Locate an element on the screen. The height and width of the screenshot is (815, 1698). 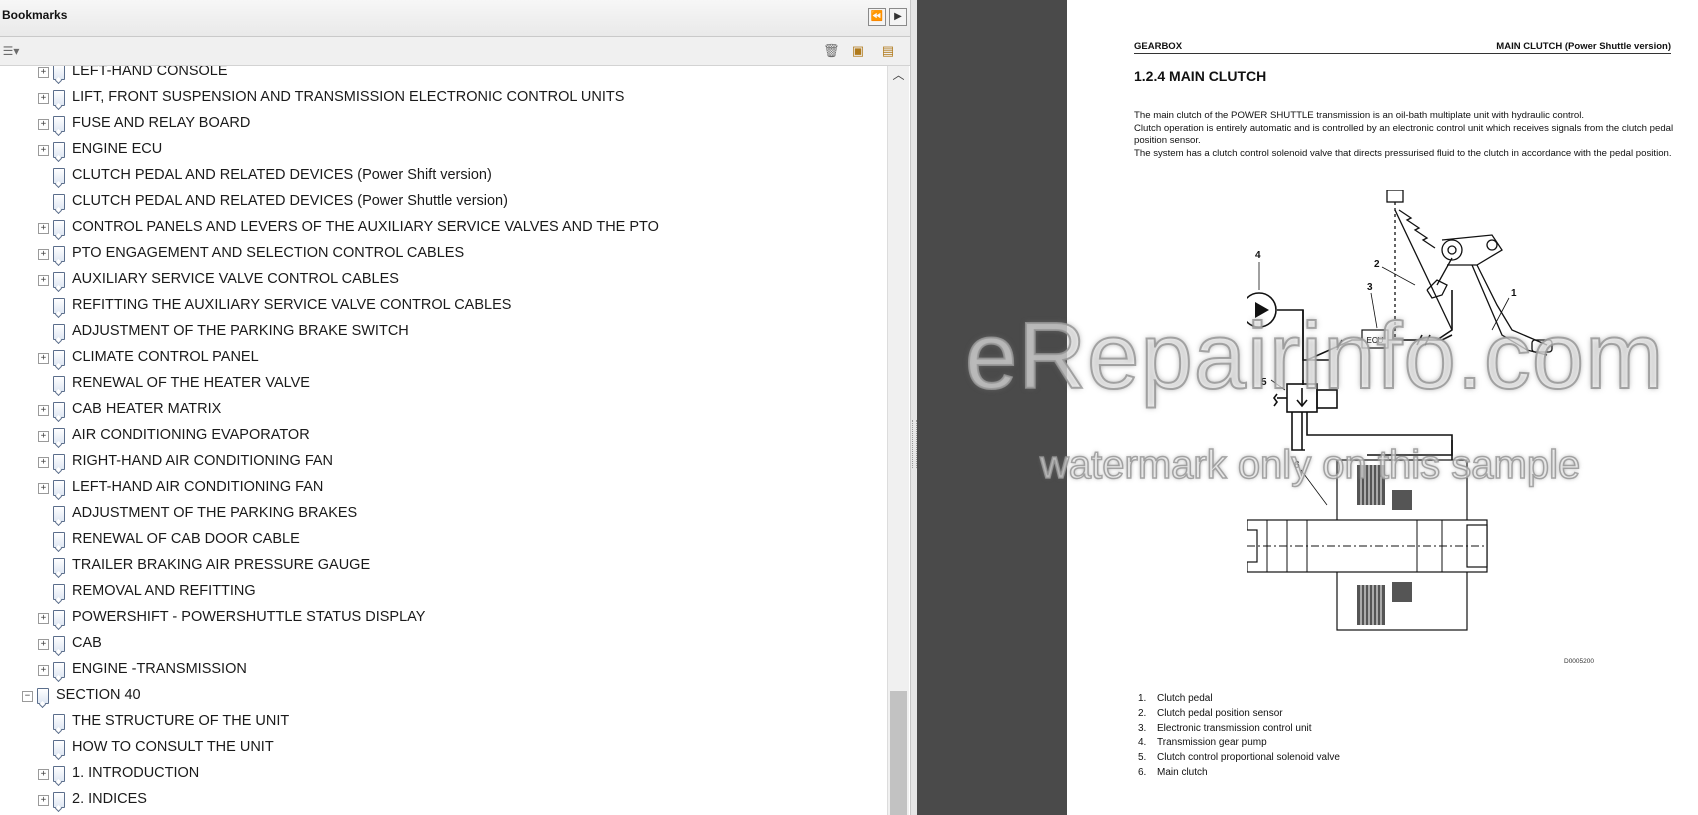
bookmark-label: ADJUSTMENT OF THE PARKING BRAKES is located at coordinates (214, 513).